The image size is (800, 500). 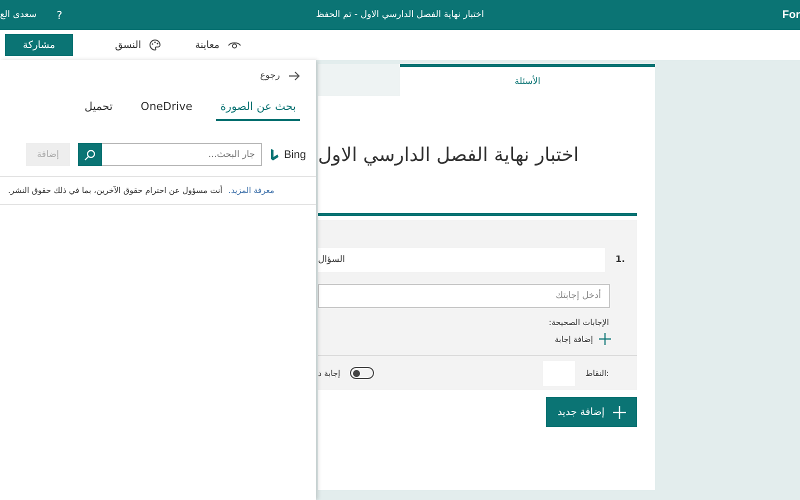 I want to click on eye-icon, so click(x=234, y=45).